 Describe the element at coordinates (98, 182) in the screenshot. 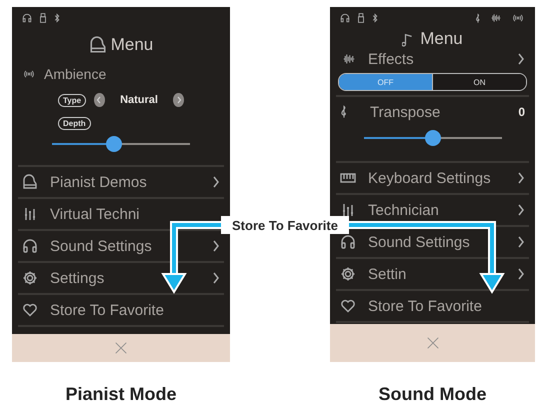

I see `menu-item-label: Pianist Demos` at that location.